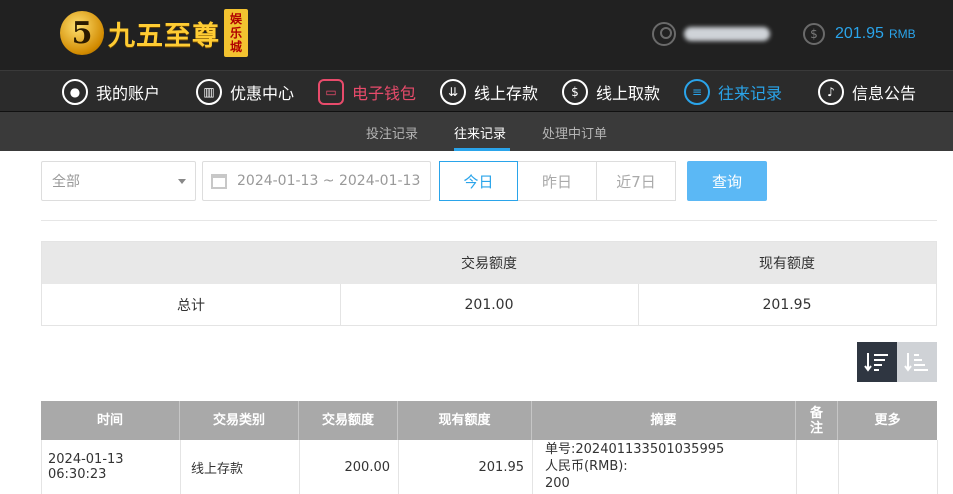  I want to click on active-tab-underline, so click(482, 149).